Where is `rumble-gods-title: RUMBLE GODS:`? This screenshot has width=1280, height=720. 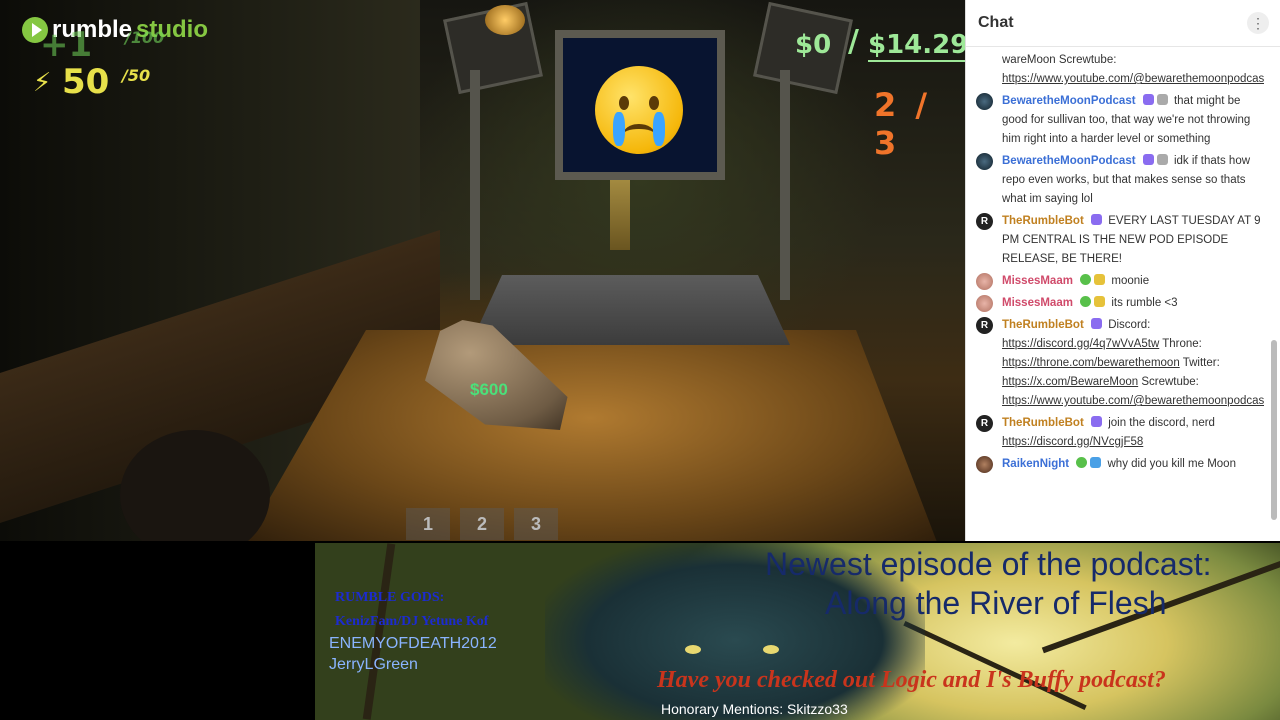
rumble-gods-title: RUMBLE GODS: is located at coordinates (390, 597).